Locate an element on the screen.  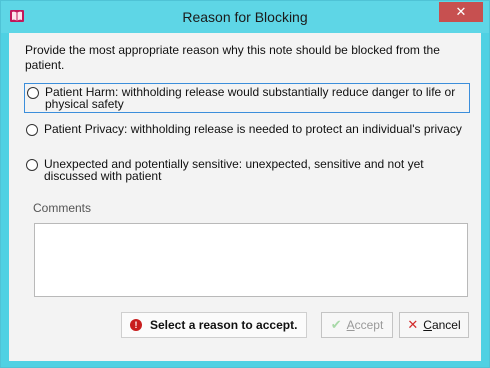
x-icon: ✕ is located at coordinates (413, 324).